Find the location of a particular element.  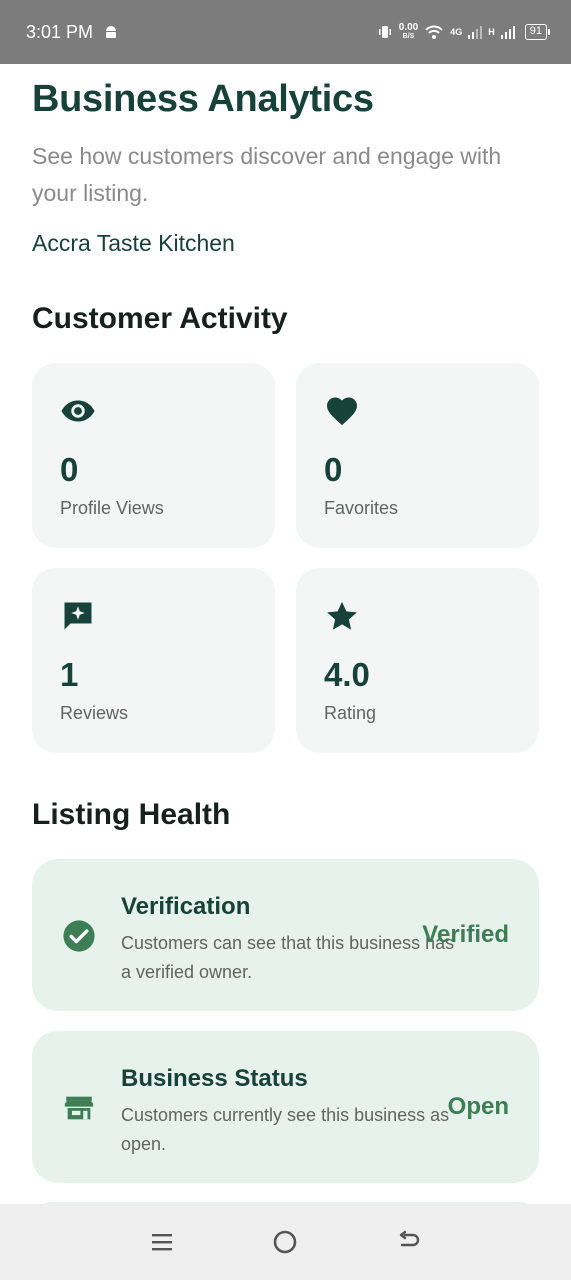

business-name: Accra Taste Kitchen is located at coordinates (133, 243).